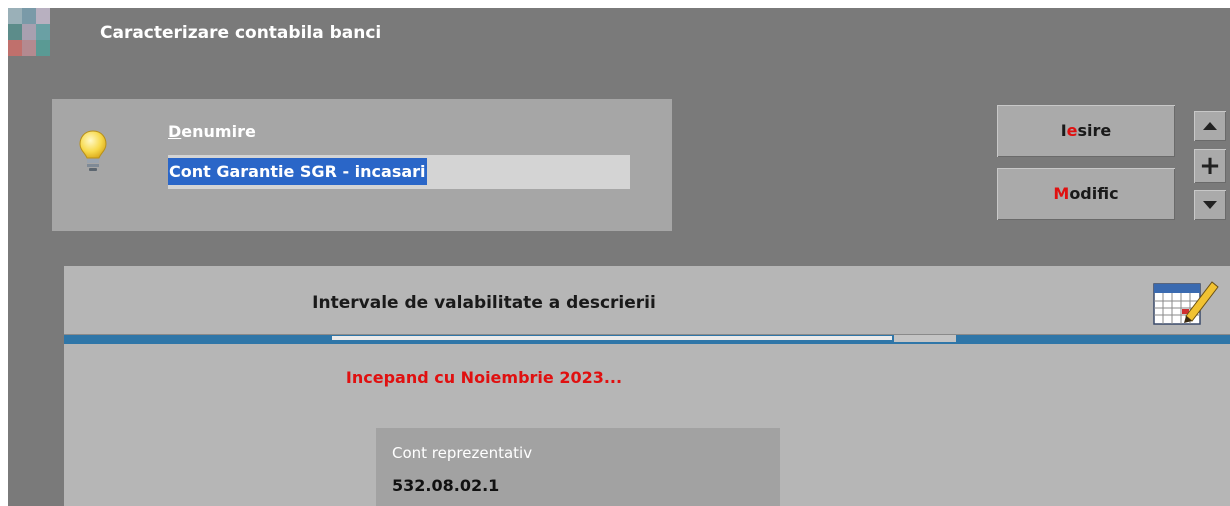  I want to click on name-input: Cont Garantie SGR - incasari, so click(399, 172).